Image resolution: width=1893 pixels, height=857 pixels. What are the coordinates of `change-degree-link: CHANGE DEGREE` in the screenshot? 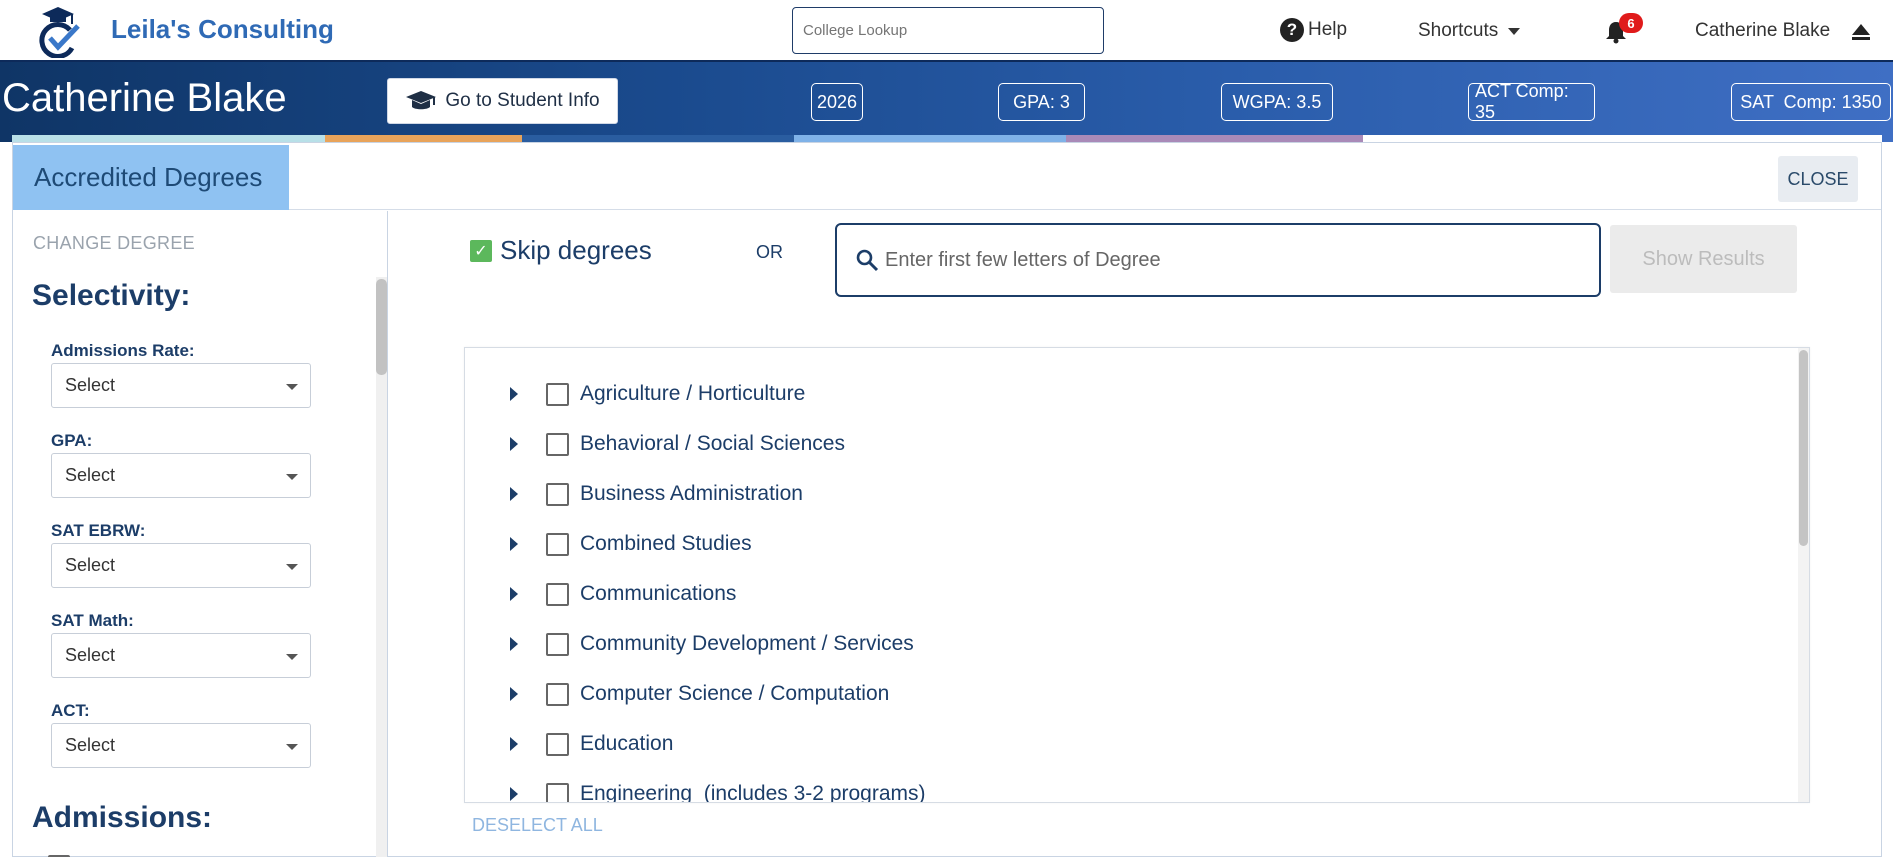 It's located at (114, 243).